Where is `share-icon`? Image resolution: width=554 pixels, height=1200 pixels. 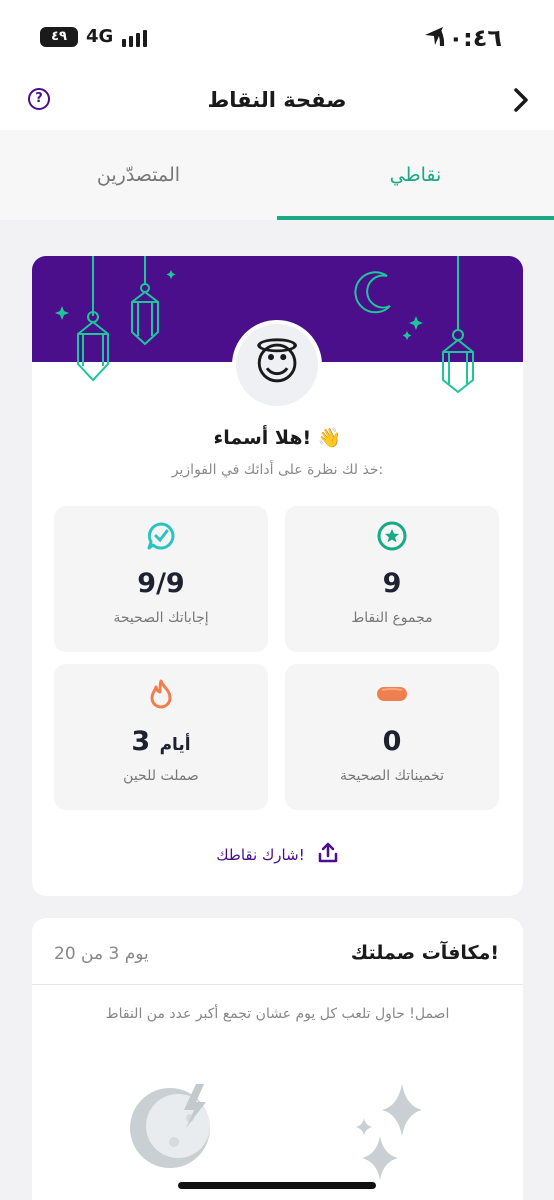
share-icon is located at coordinates (328, 855).